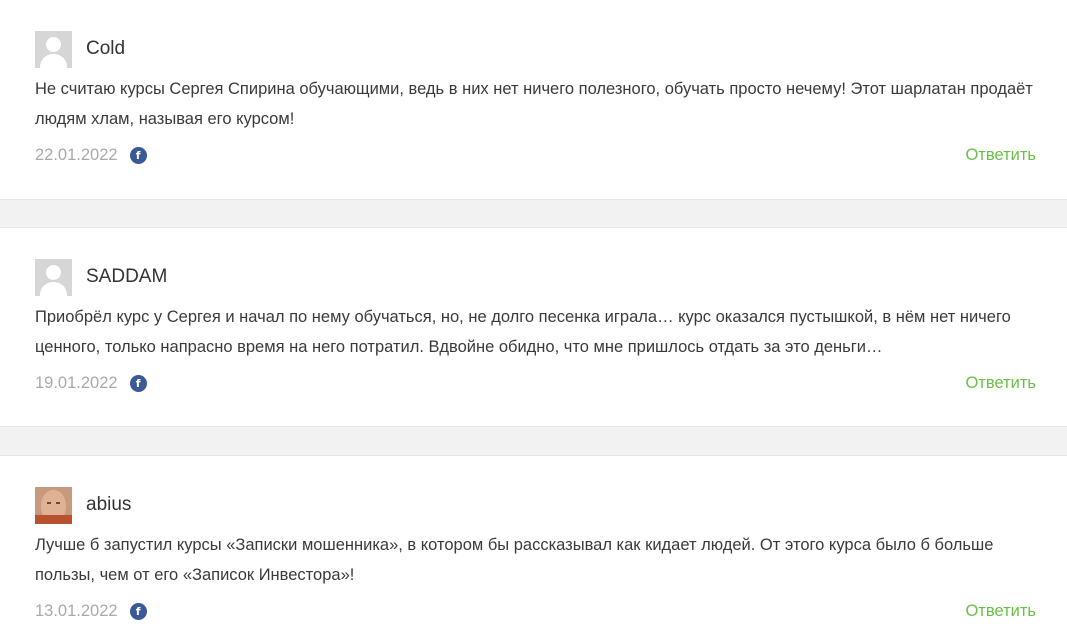 Image resolution: width=1067 pixels, height=631 pixels. I want to click on comment-header: abius, so click(83, 505).